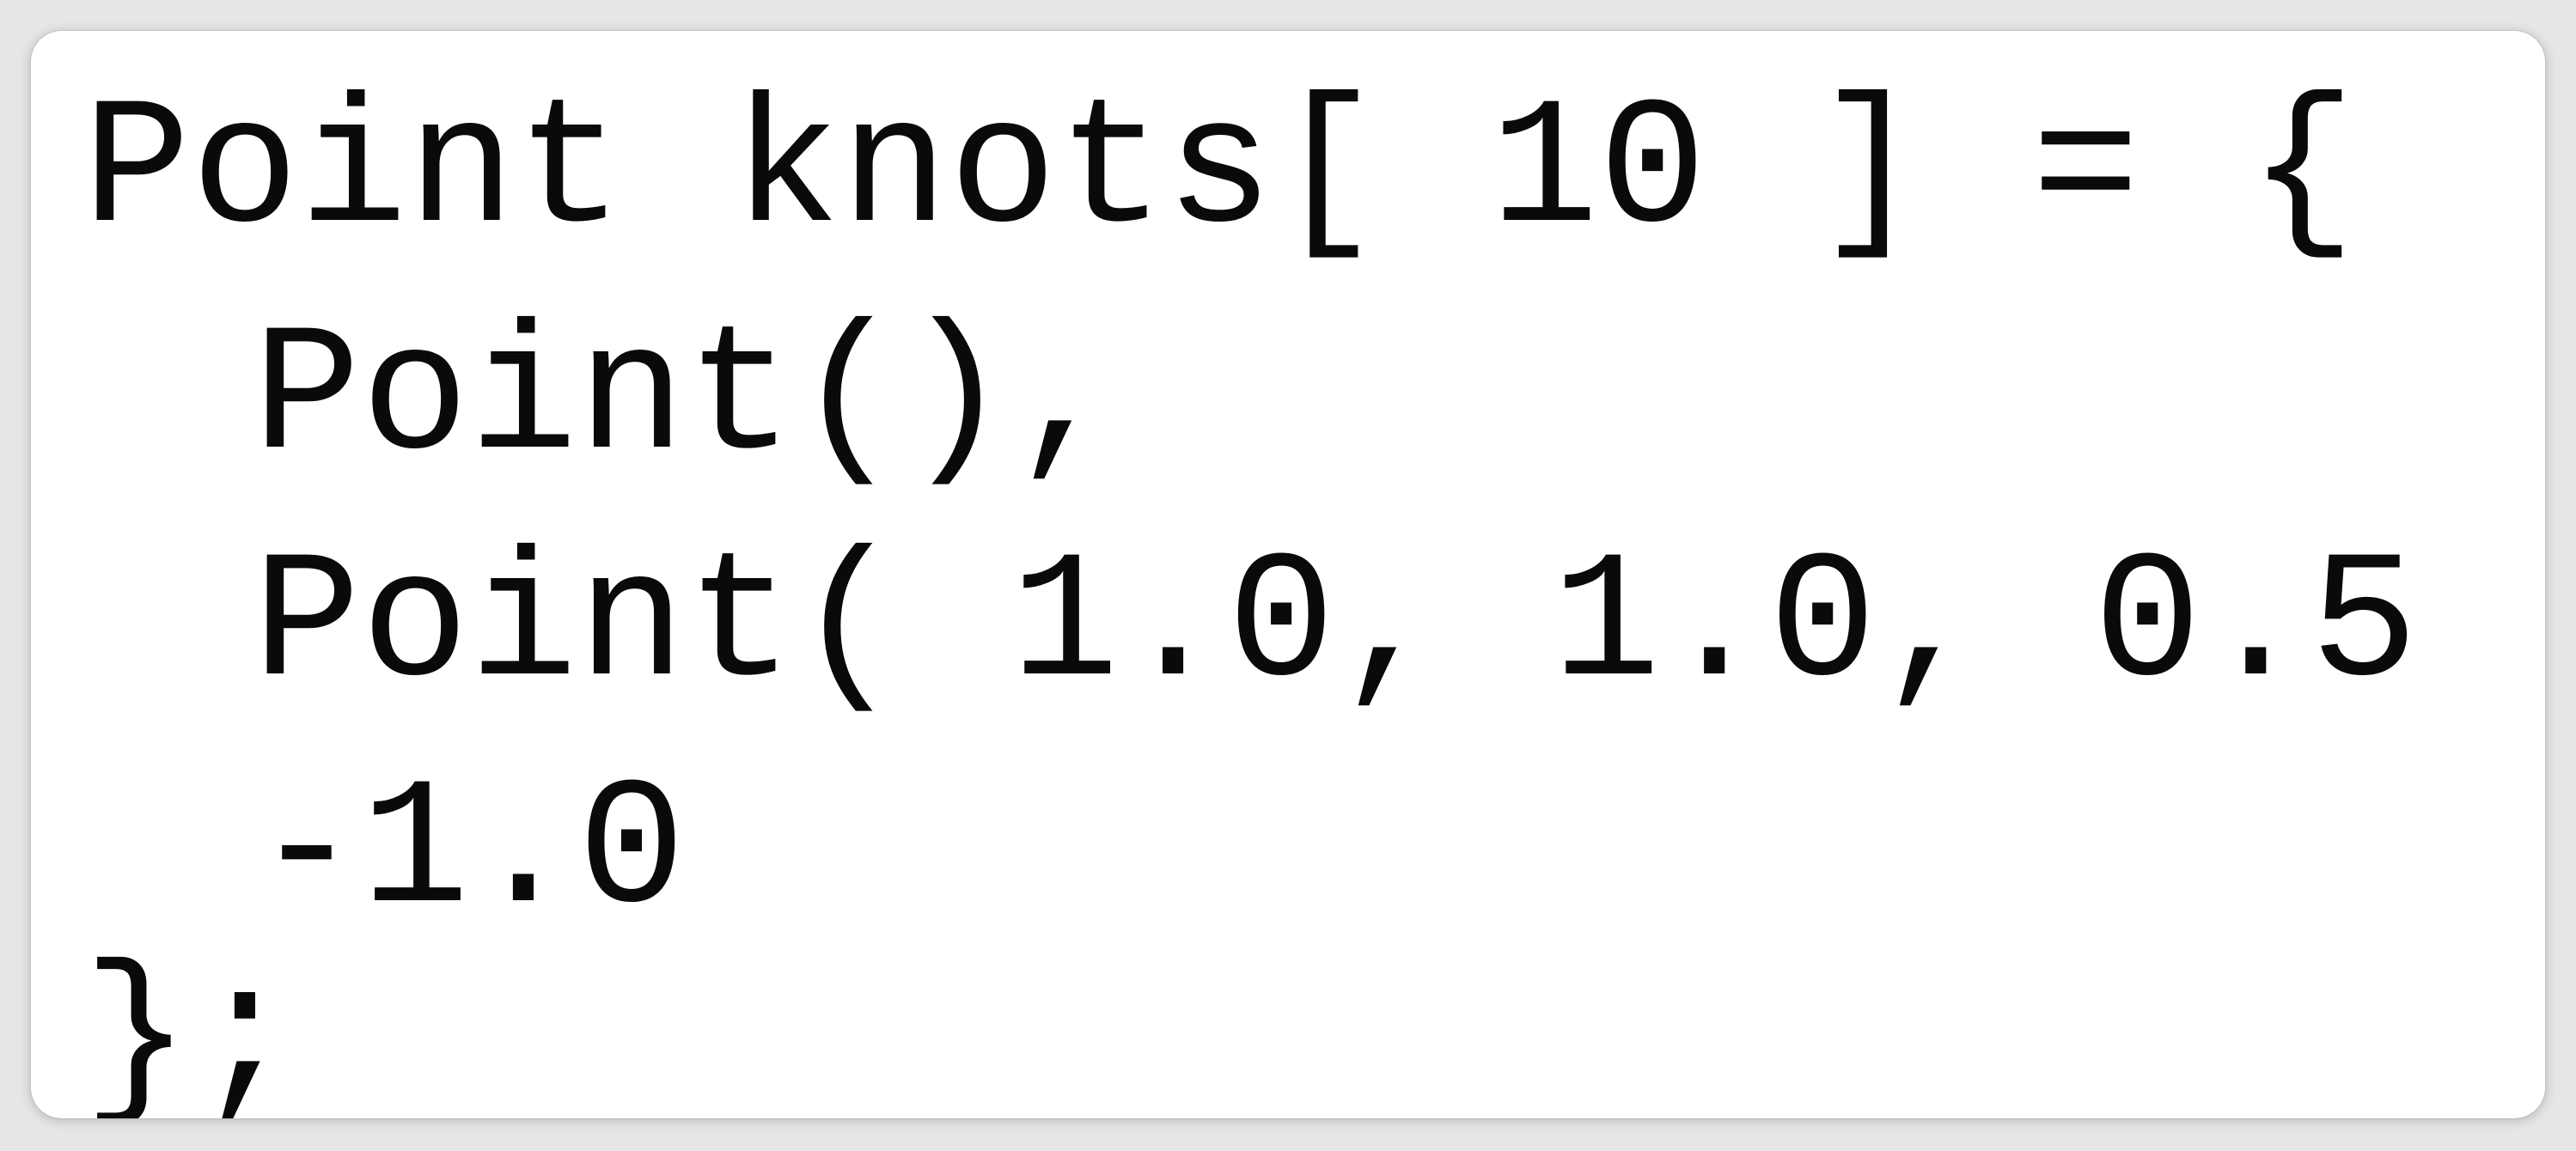  I want to click on code-line-4: -1.0, so click(470, 853).